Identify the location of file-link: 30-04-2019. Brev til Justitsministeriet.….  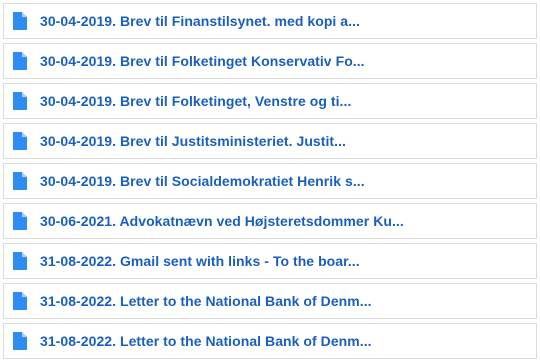
(193, 141).